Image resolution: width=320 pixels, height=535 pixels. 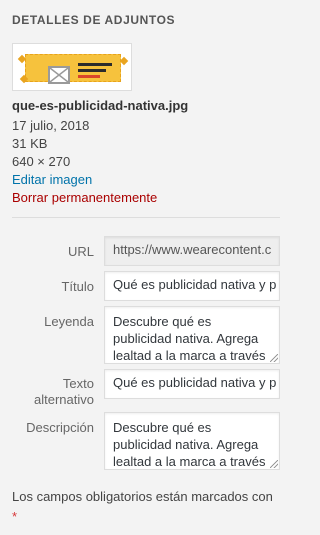 What do you see at coordinates (60, 427) in the screenshot?
I see `description-label: Descripción` at bounding box center [60, 427].